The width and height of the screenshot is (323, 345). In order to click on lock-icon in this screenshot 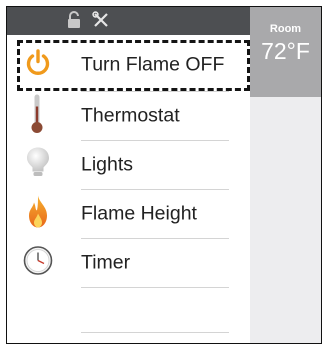, I will do `click(74, 22)`.